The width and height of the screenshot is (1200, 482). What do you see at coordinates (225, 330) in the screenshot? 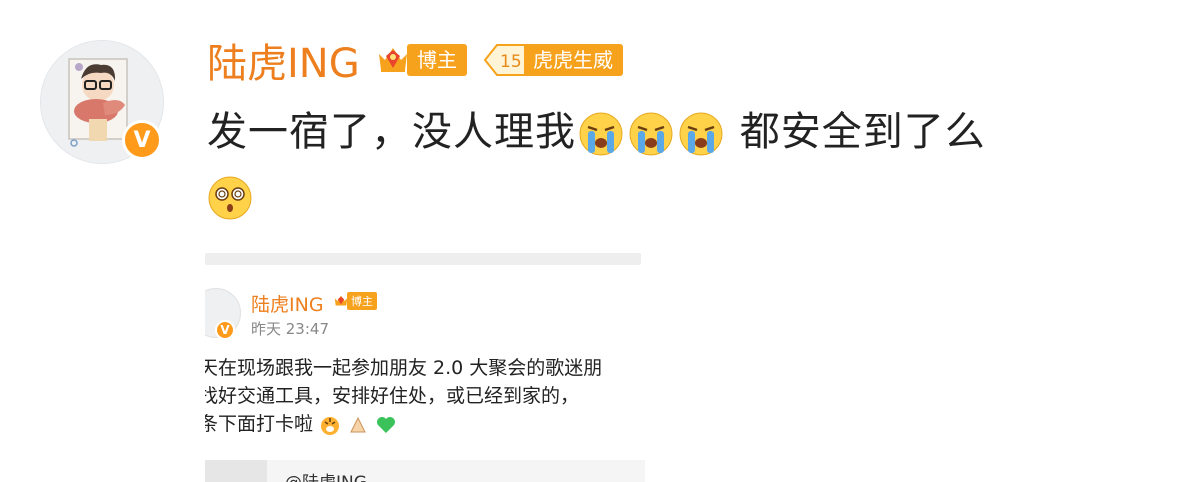
I see `repost-verified-icon: V` at bounding box center [225, 330].